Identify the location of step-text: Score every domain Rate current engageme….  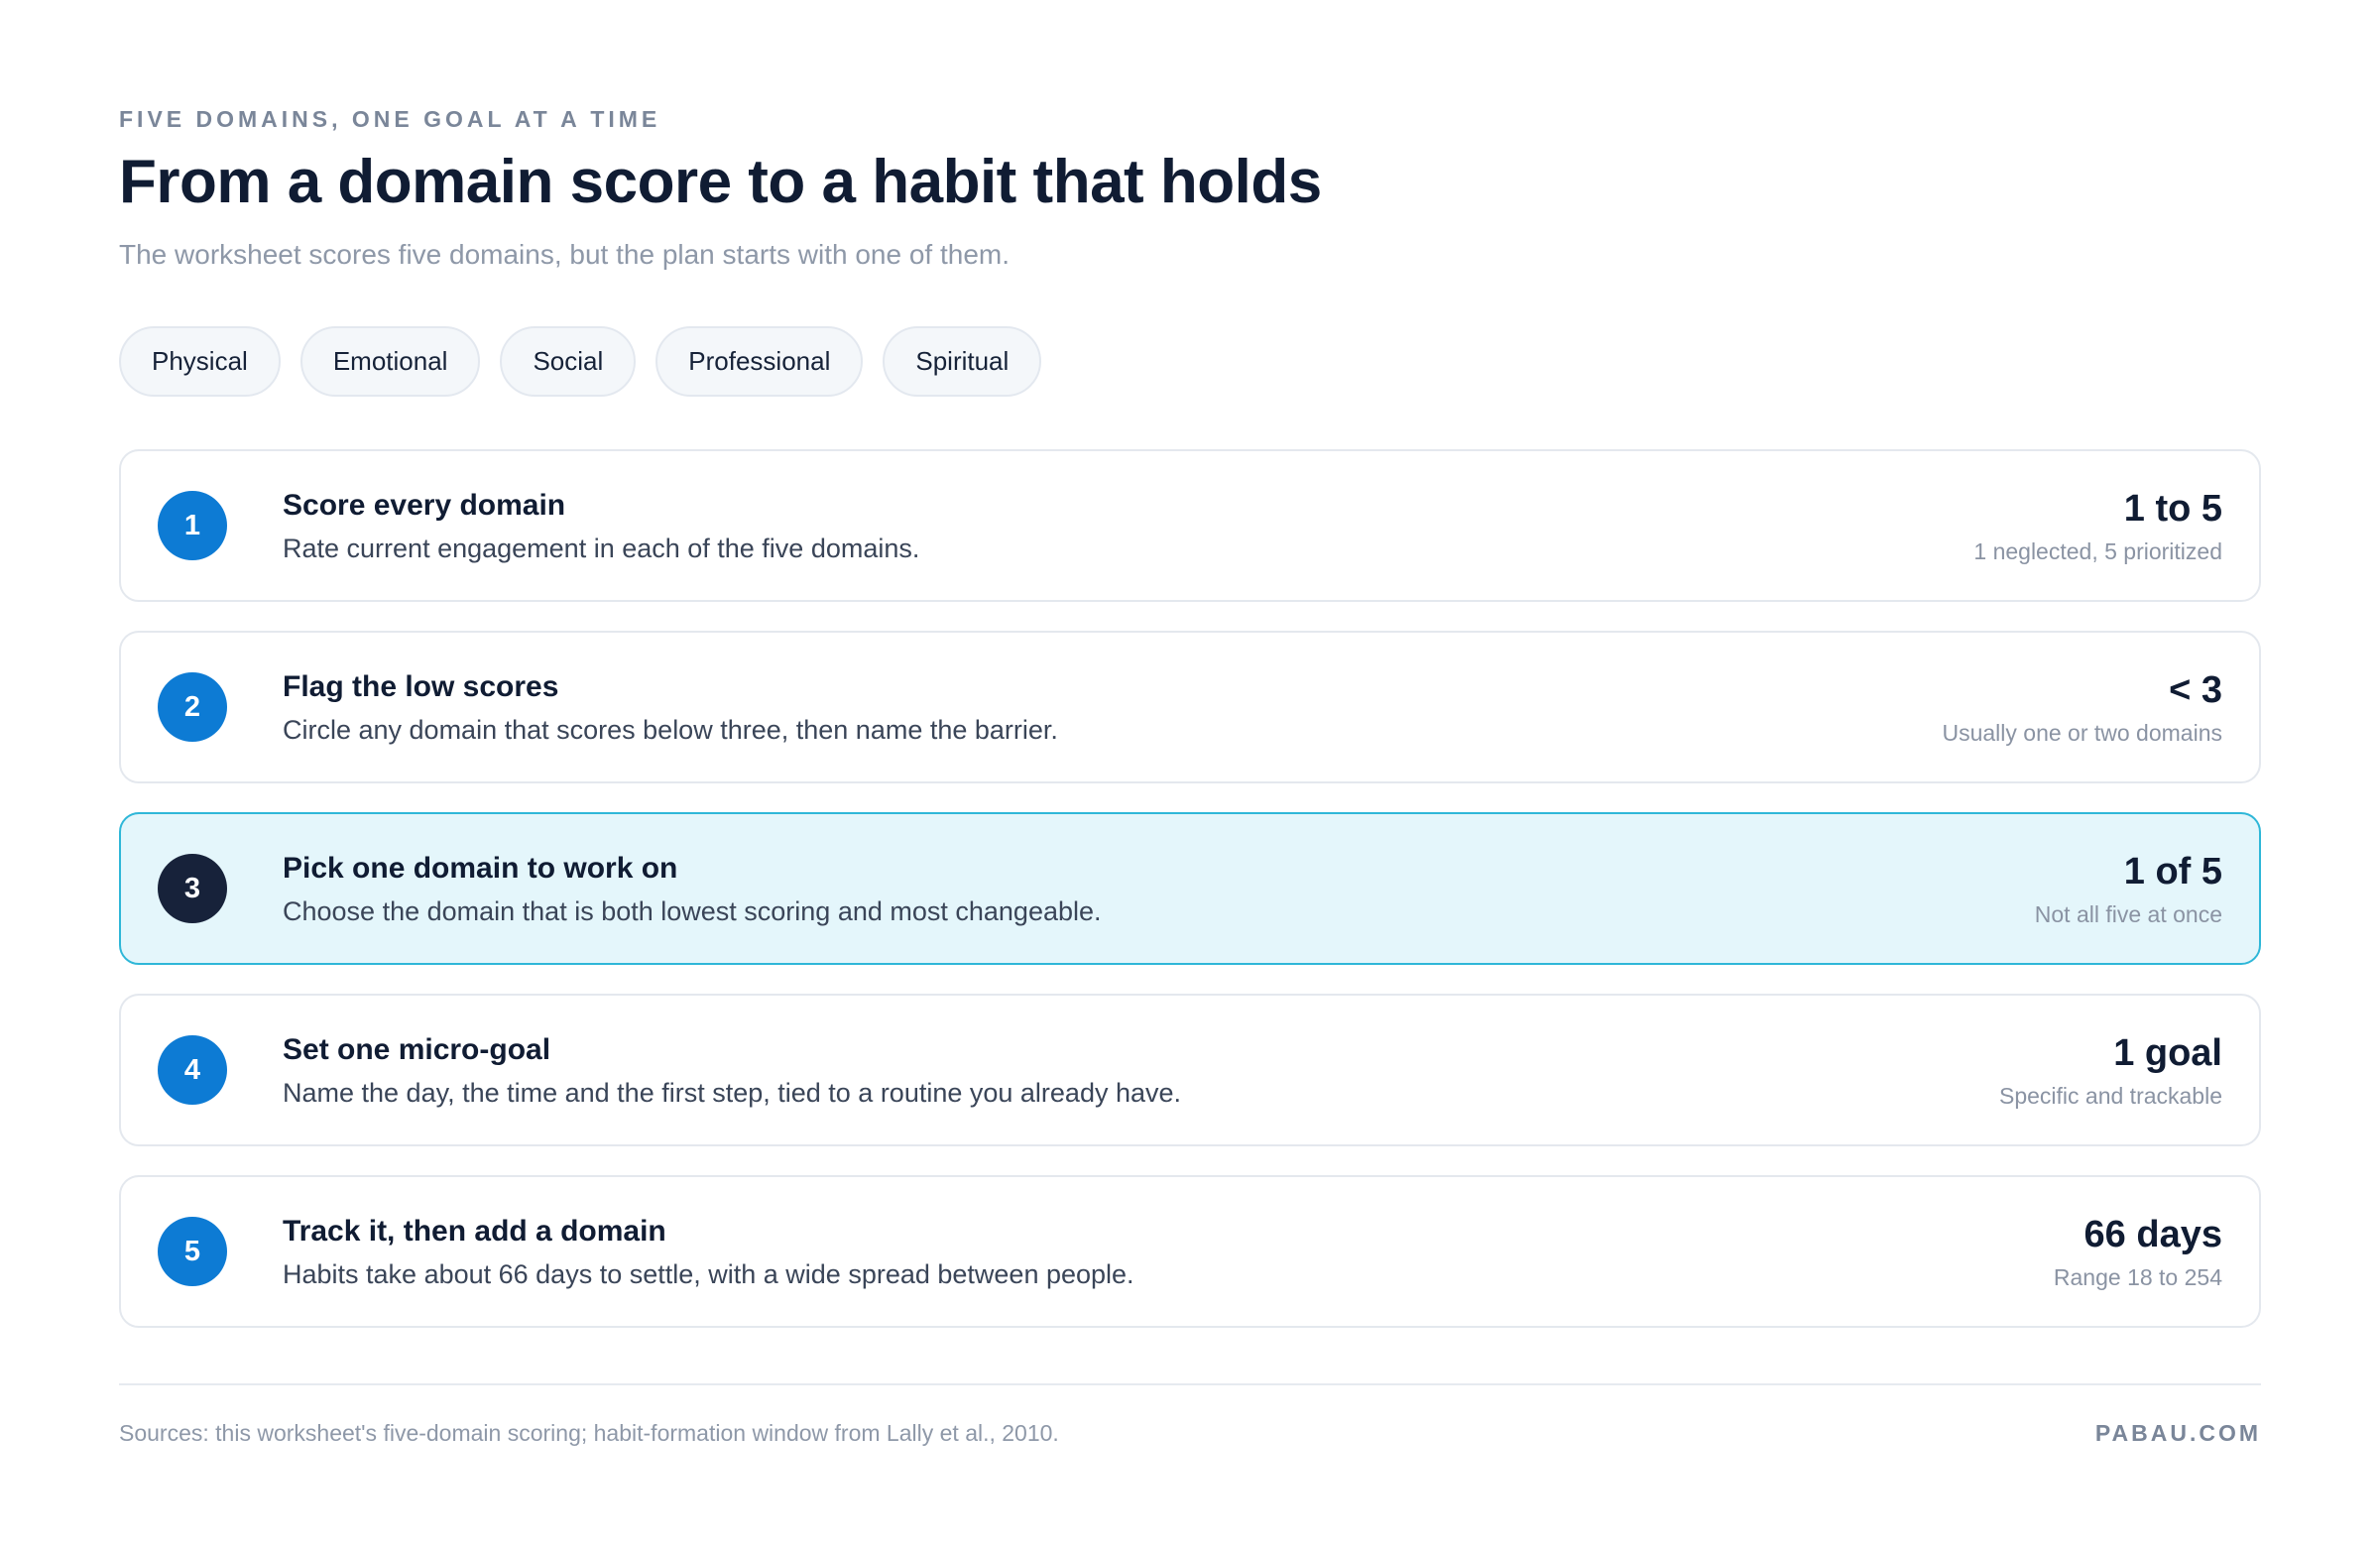
(1128, 526).